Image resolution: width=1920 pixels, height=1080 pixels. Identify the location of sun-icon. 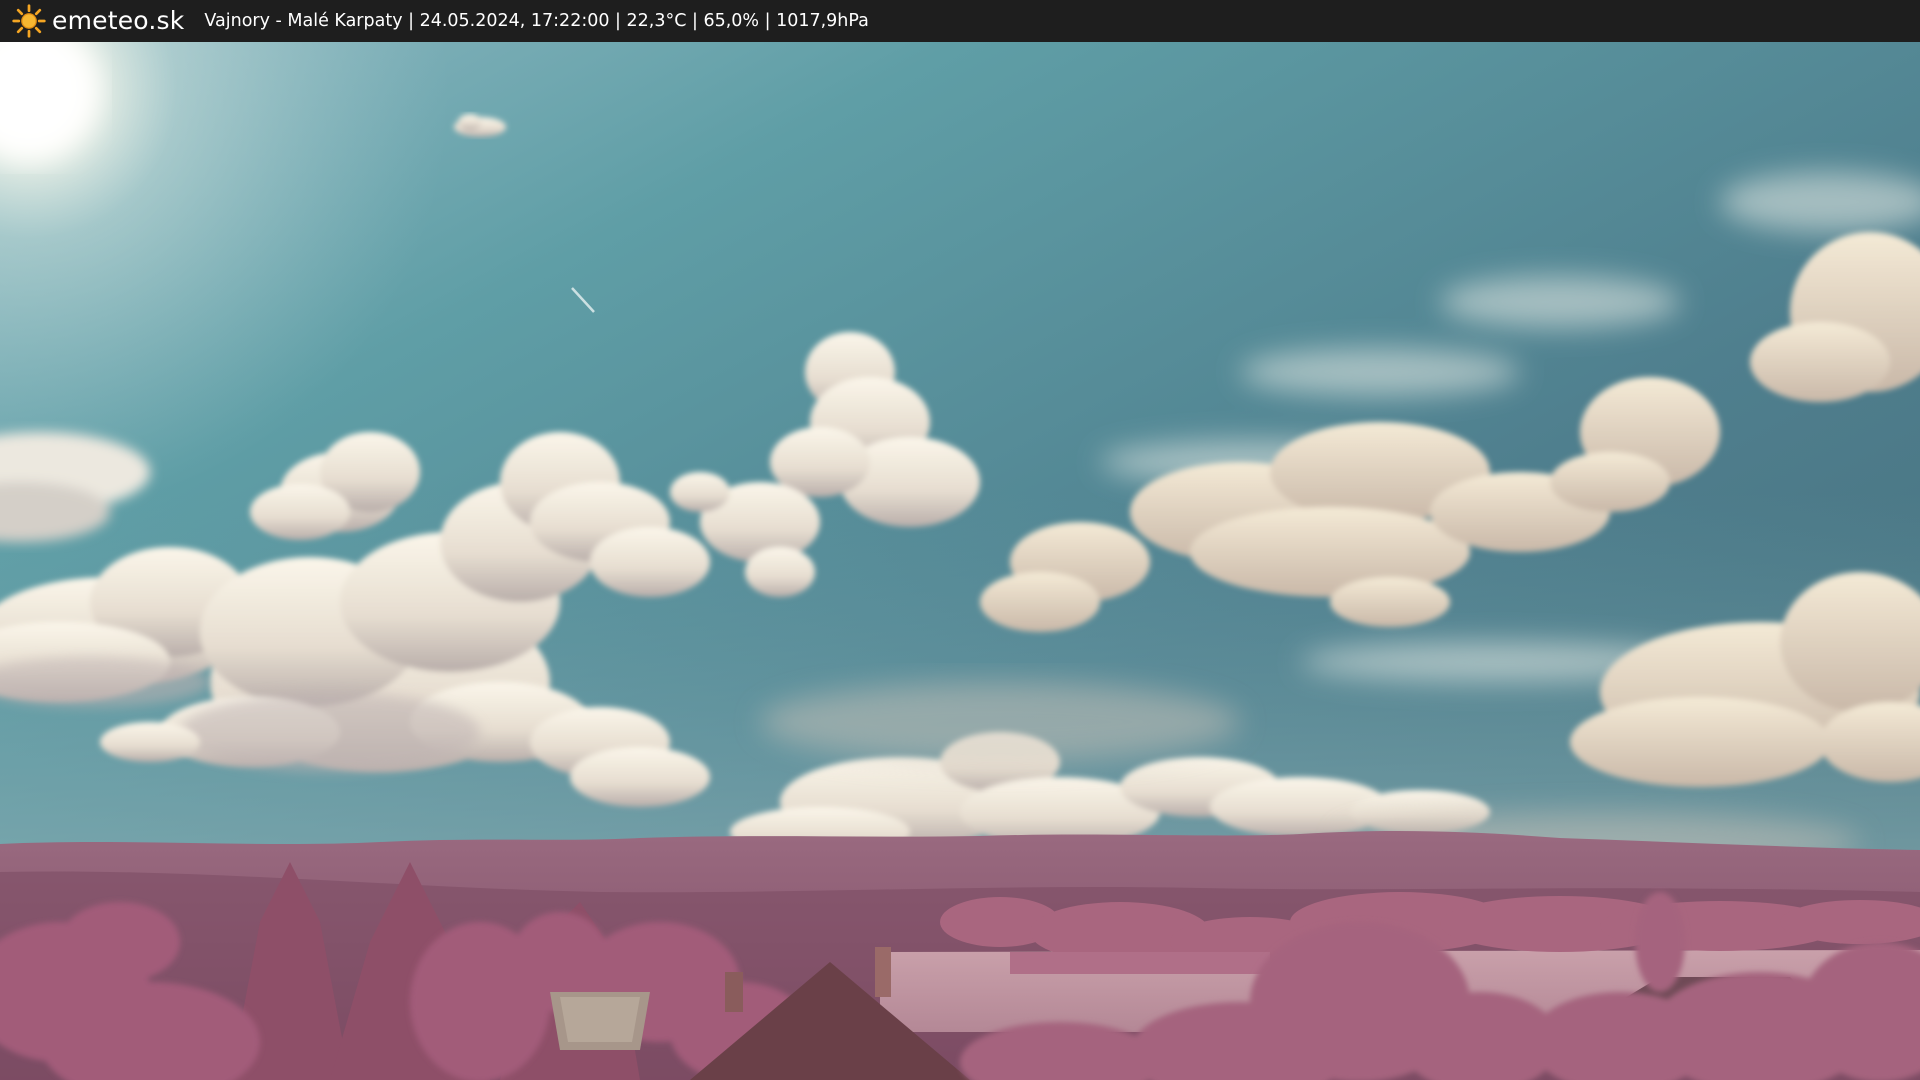
(29, 21).